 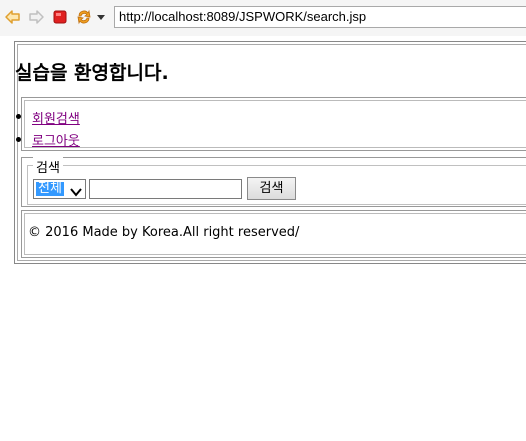 I want to click on menu-cell-inner-border, so click(x=275, y=124).